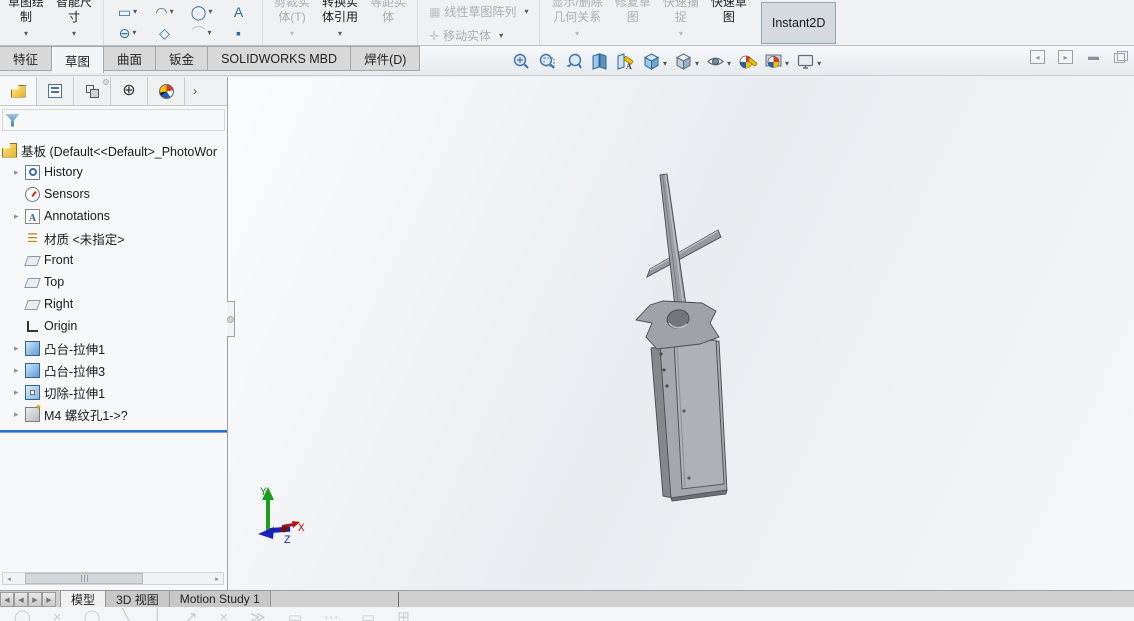  What do you see at coordinates (113, 120) in the screenshot?
I see `tree-filter-input` at bounding box center [113, 120].